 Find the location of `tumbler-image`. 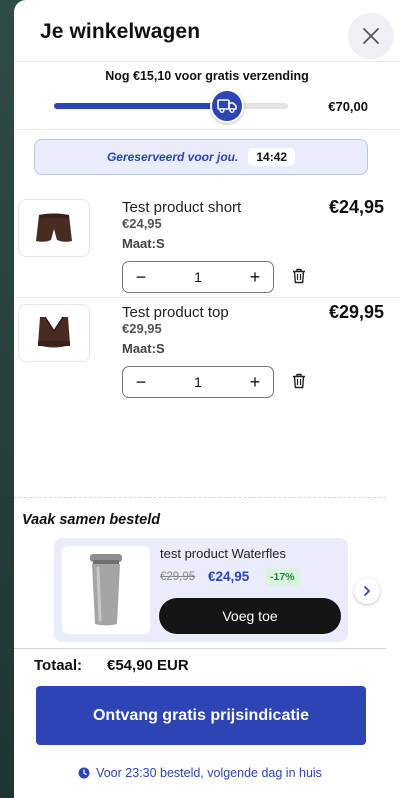

tumbler-image is located at coordinates (106, 590).